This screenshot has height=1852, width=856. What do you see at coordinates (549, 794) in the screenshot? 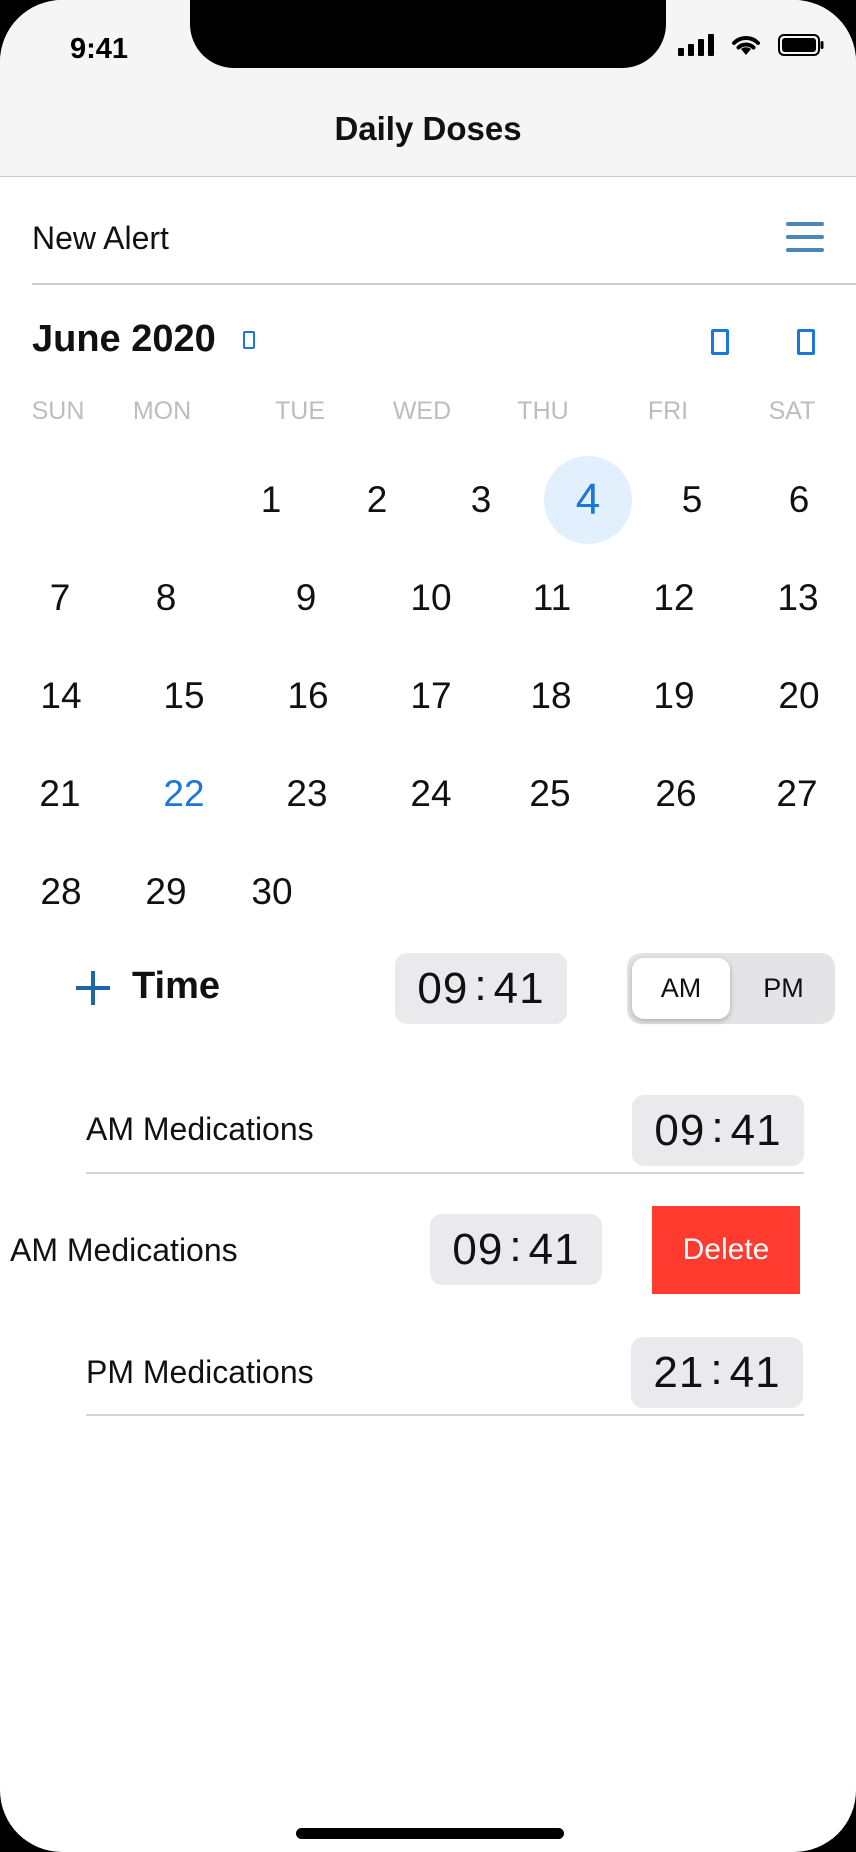
I see `calendar-day: 25` at bounding box center [549, 794].